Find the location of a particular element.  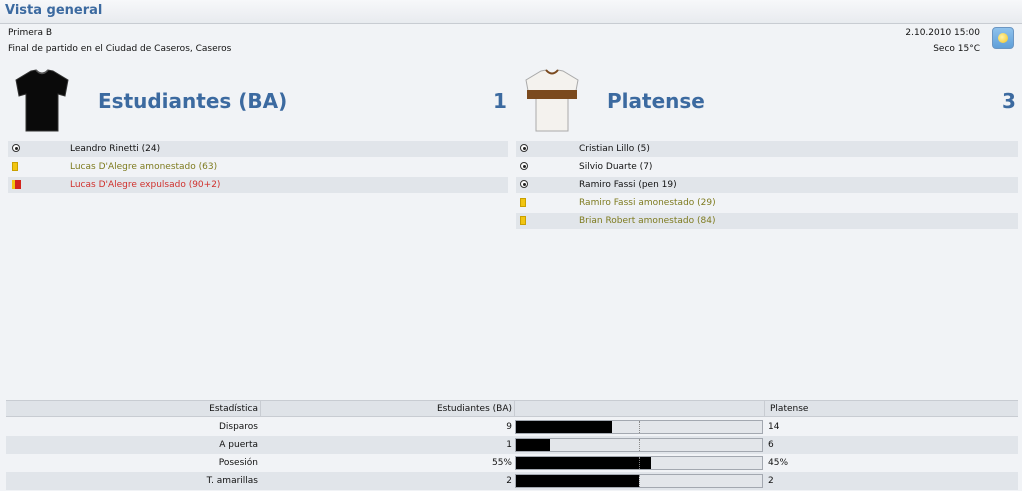

match-datetime: 2.10.2010 15:00 is located at coordinates (942, 33).